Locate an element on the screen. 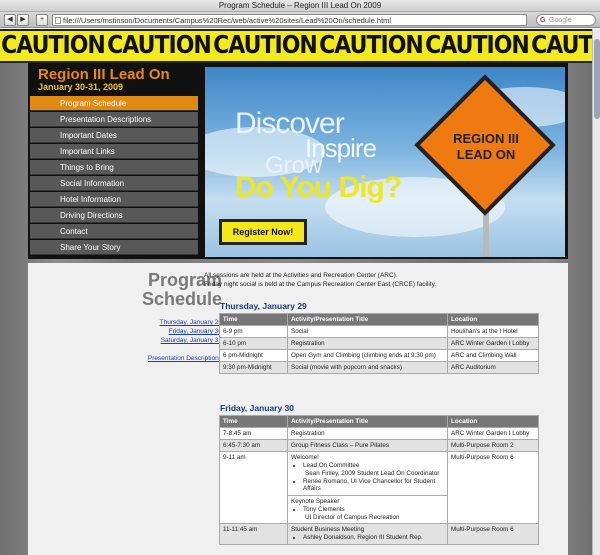 This screenshot has width=600, height=555. nav-item-driving-directions: Driving Directions is located at coordinates (114, 215).